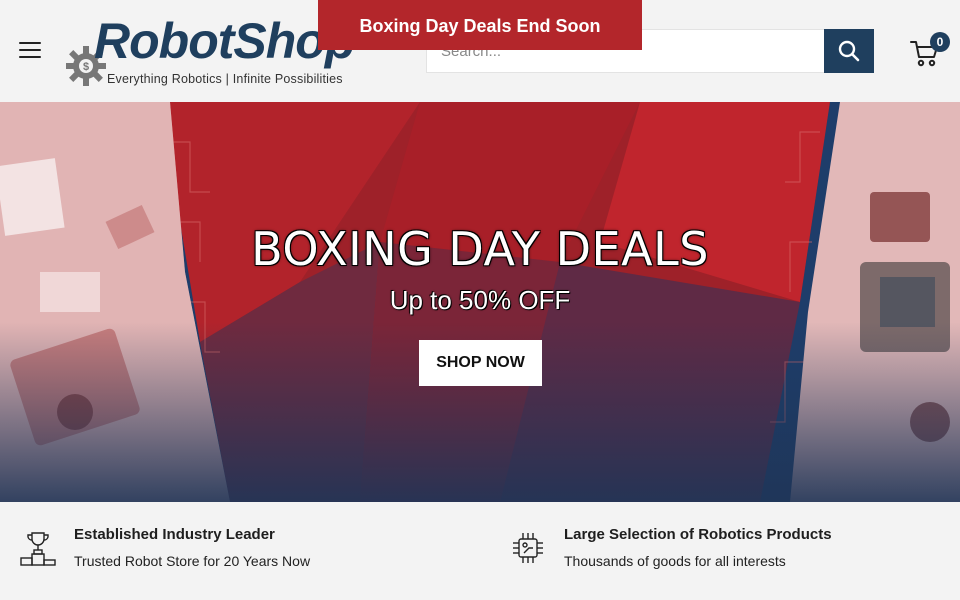  I want to click on feature-title: Large Selection of Robotics Products, so click(698, 534).